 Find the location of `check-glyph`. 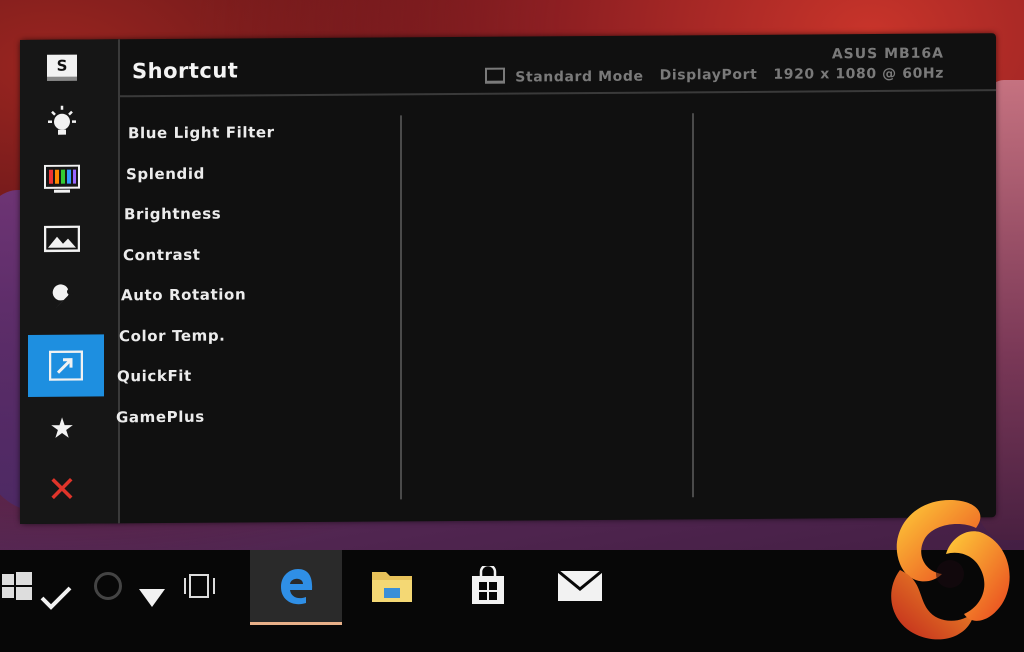

check-glyph is located at coordinates (56, 598).